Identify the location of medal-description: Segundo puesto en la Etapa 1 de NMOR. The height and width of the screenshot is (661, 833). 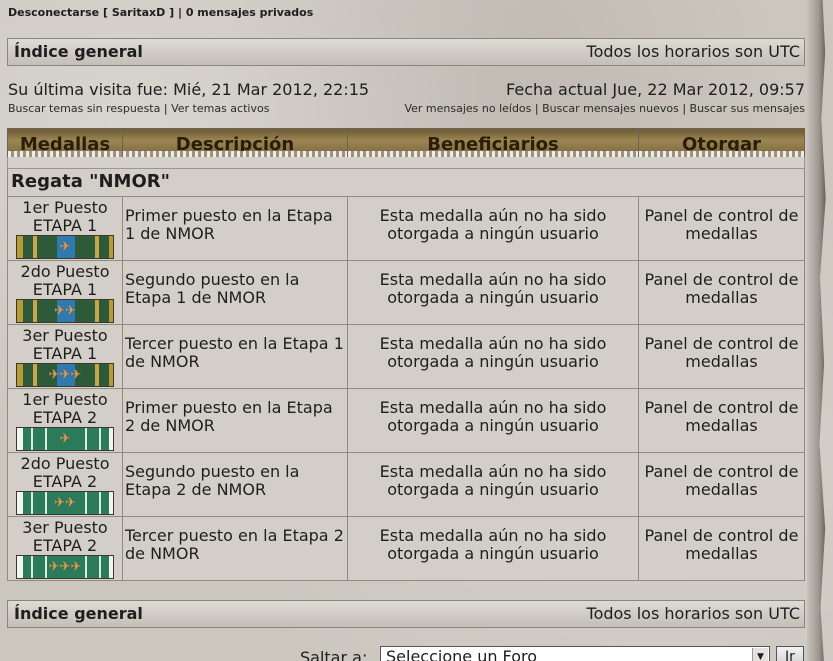
(235, 292).